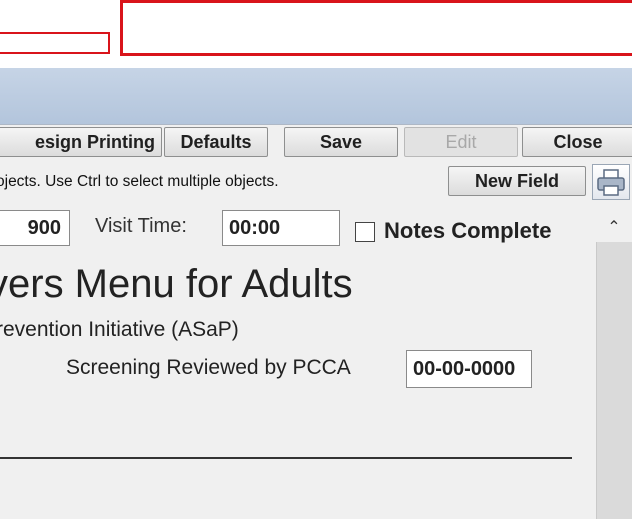 The width and height of the screenshot is (632, 519). What do you see at coordinates (468, 230) in the screenshot?
I see `notes-complete-label: Notes Complete` at bounding box center [468, 230].